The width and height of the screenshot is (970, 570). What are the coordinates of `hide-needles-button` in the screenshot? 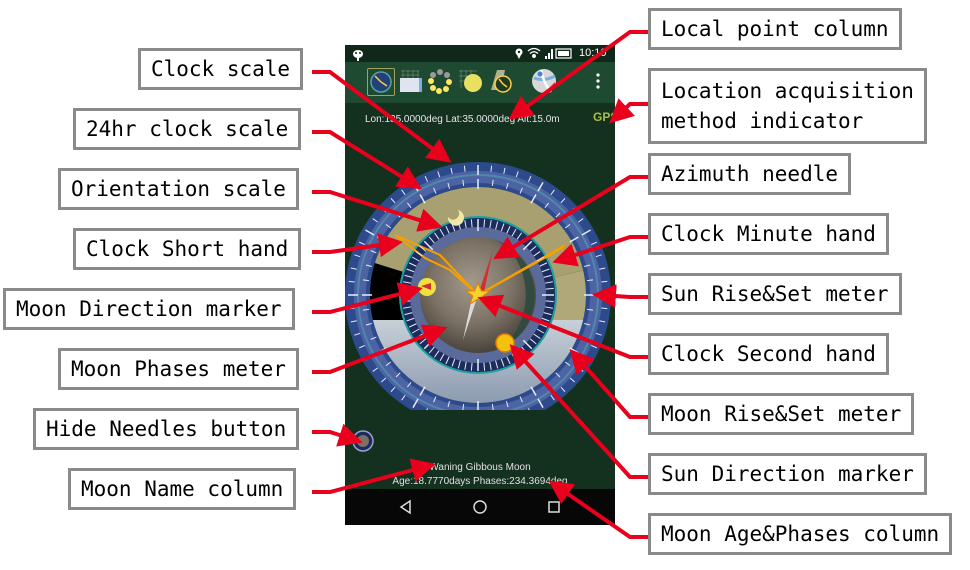 It's located at (363, 441).